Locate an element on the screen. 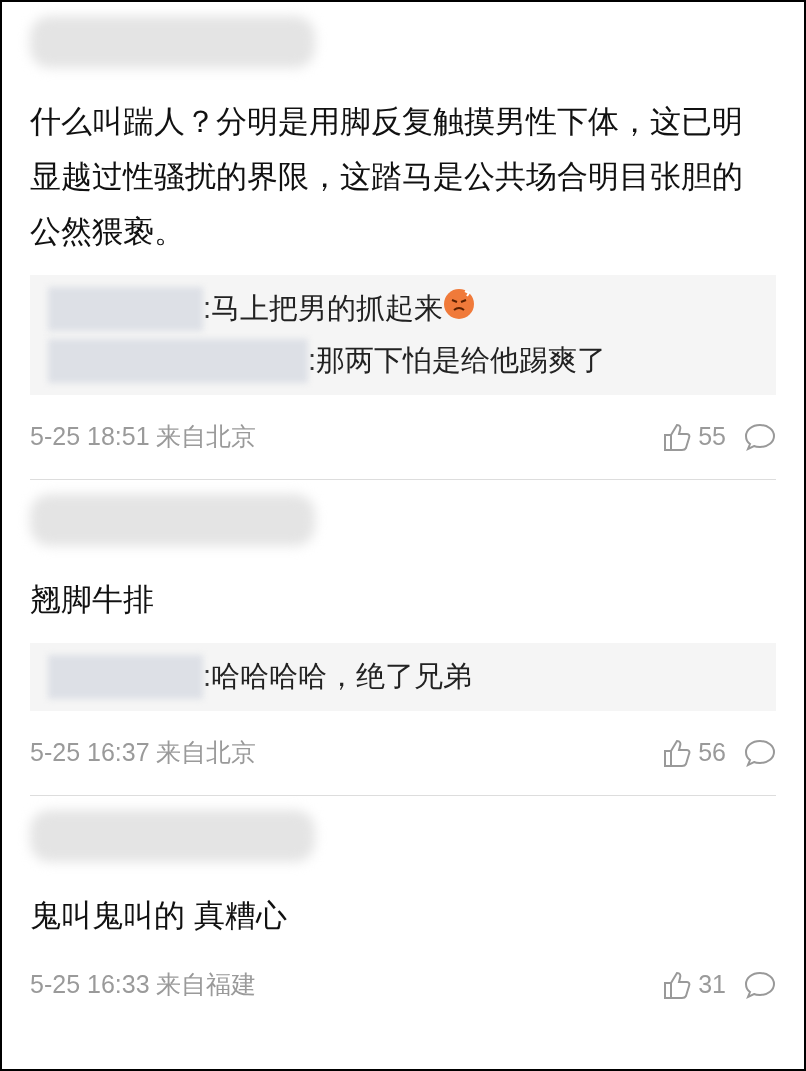  comment-text: 什么叫踹人？分明是用脚反复触摸男性下体，这已明显越过性骚扰的界限，这踏马是公共场合明目张胆的公然猥亵。 is located at coordinates (387, 177).